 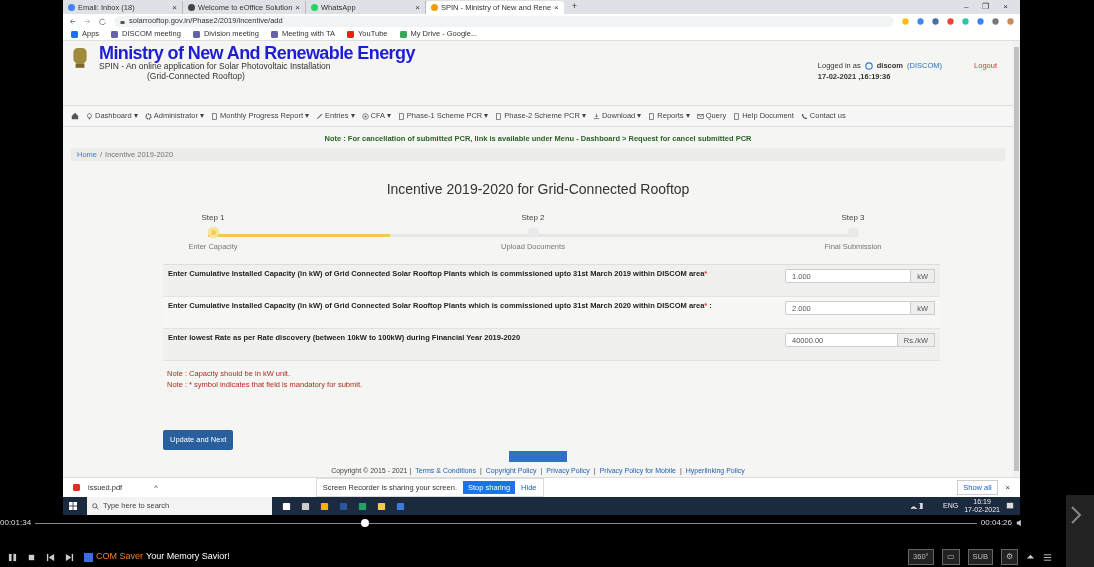 What do you see at coordinates (320, 116) in the screenshot?
I see `pencil-icon` at bounding box center [320, 116].